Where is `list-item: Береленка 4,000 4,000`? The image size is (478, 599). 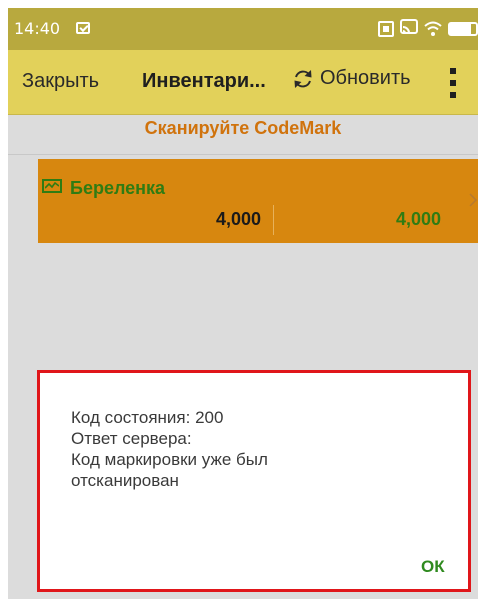 list-item: Береленка 4,000 4,000 is located at coordinates (258, 201).